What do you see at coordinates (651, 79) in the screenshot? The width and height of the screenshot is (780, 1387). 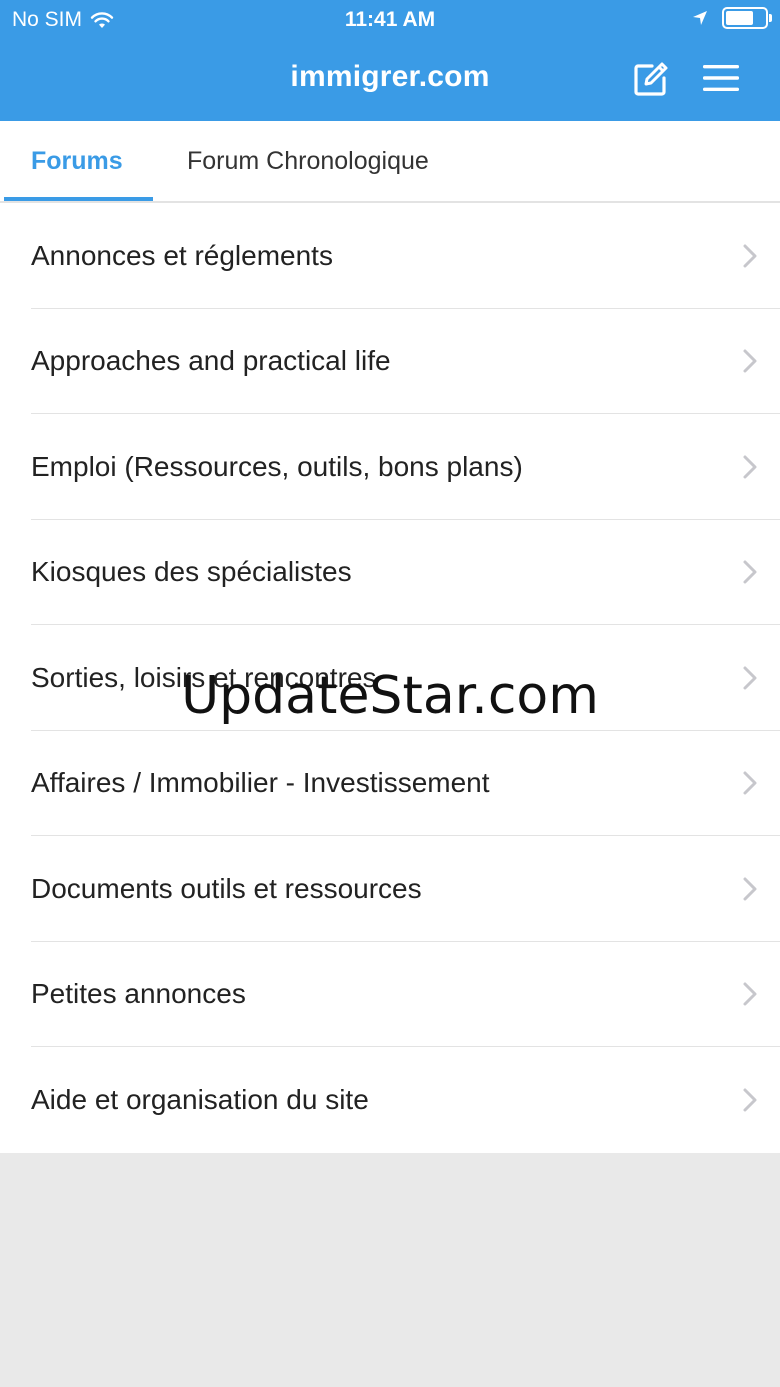 I see `compose-icon` at bounding box center [651, 79].